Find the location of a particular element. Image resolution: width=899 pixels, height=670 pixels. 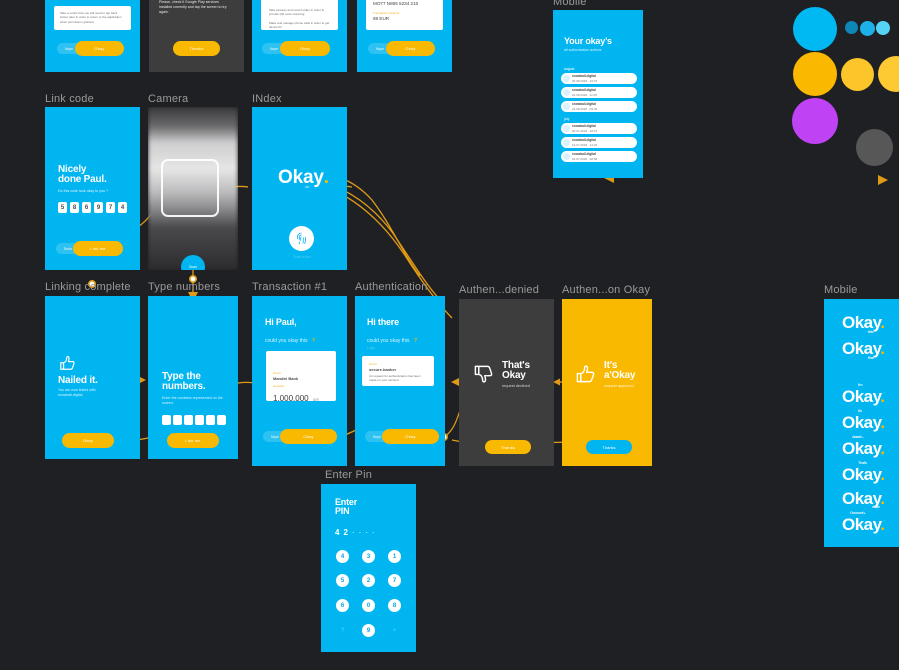

pin-key: 0 is located at coordinates (368, 605).